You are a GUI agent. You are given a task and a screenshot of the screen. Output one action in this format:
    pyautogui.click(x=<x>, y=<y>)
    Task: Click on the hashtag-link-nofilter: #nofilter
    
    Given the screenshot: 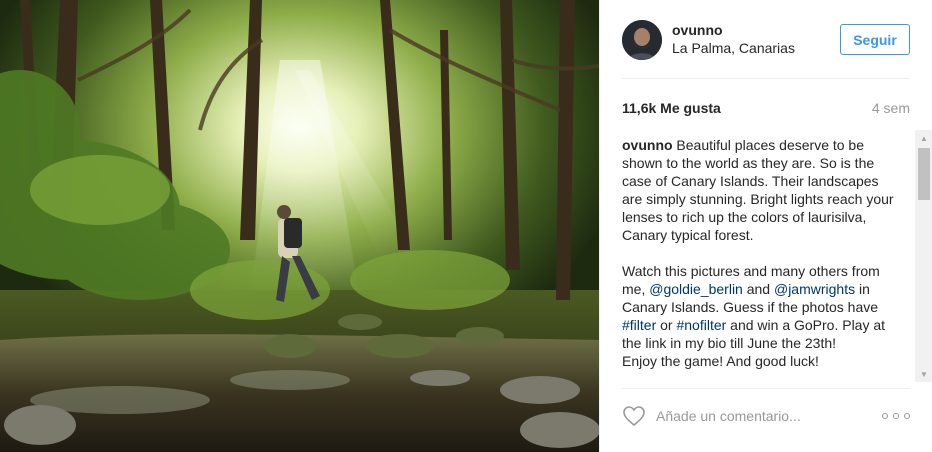 What is the action you would take?
    pyautogui.click(x=701, y=325)
    